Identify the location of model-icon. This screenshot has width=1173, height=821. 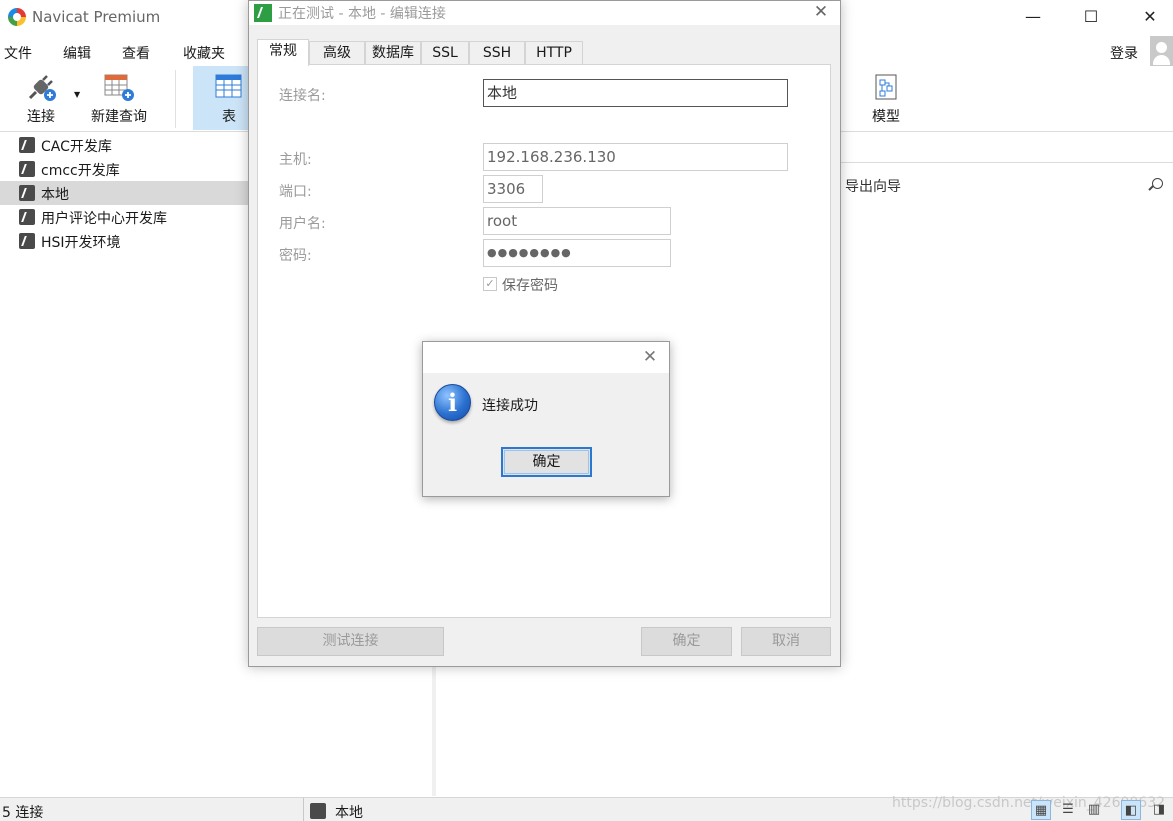
(886, 87).